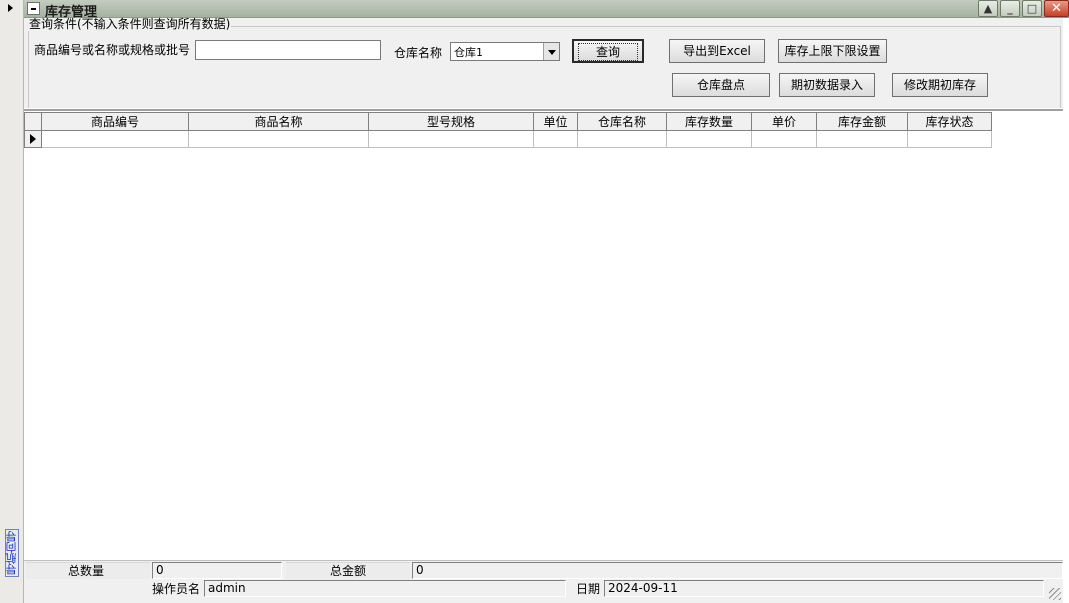  I want to click on operator-label: 操作员名, so click(176, 589).